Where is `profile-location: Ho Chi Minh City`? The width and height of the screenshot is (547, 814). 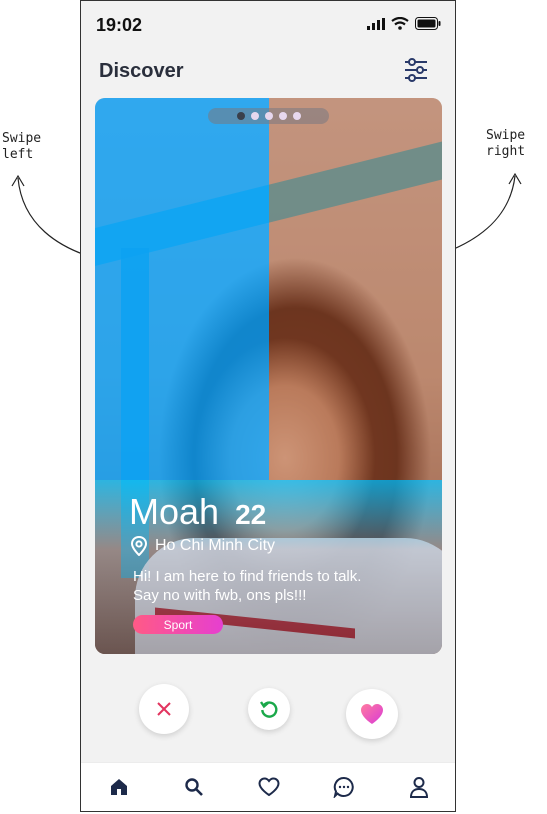
profile-location: Ho Chi Minh City is located at coordinates (203, 546).